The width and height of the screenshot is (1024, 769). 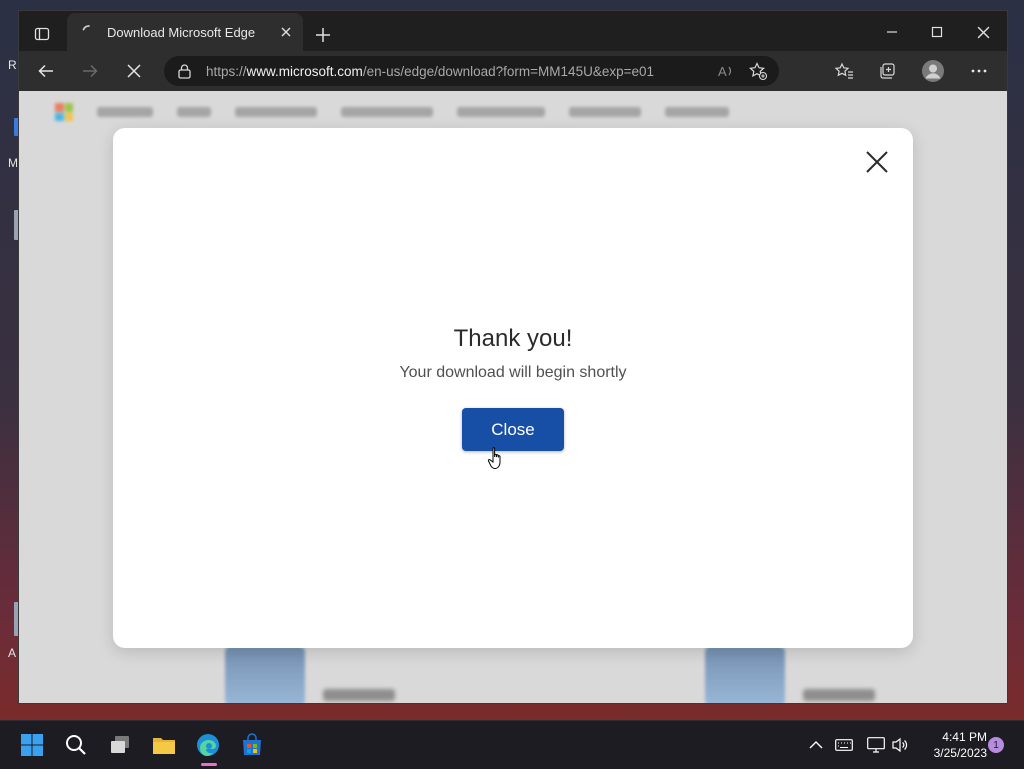 What do you see at coordinates (184, 71) in the screenshot?
I see `lock-icon` at bounding box center [184, 71].